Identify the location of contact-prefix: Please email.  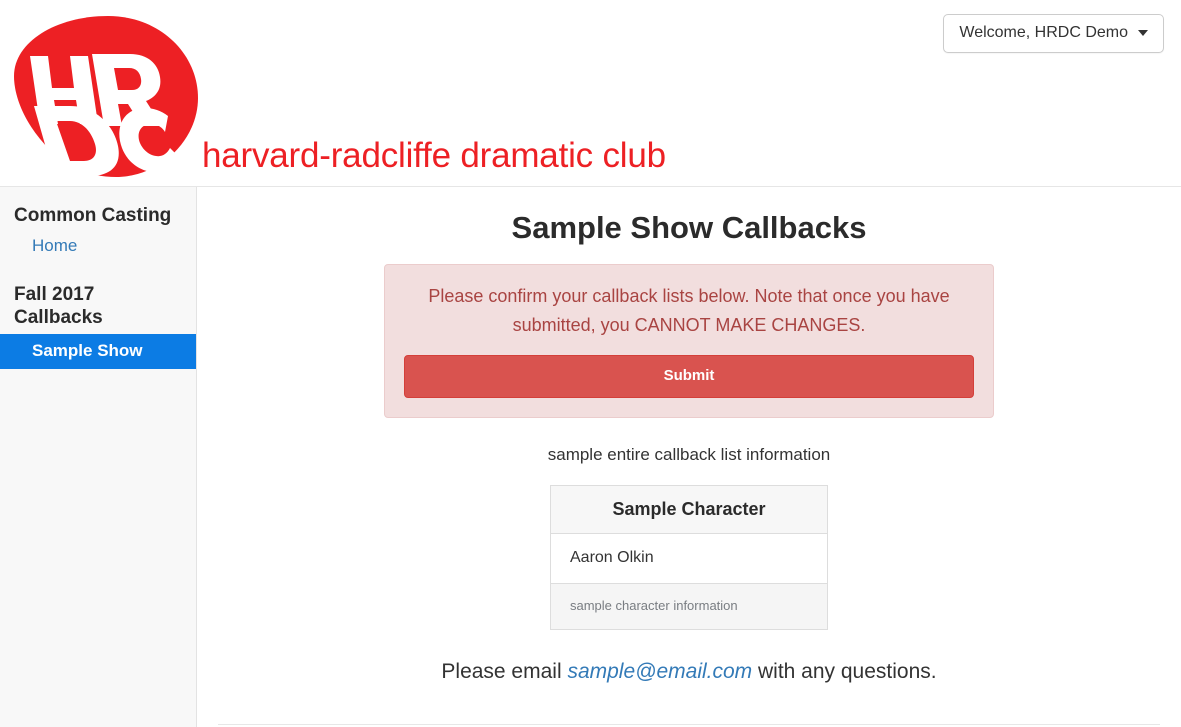
(504, 671).